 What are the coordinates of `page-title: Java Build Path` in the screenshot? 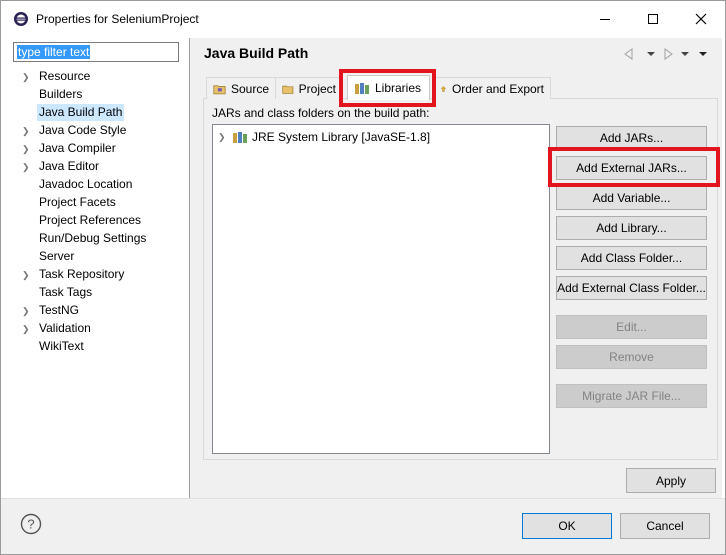 It's located at (256, 53).